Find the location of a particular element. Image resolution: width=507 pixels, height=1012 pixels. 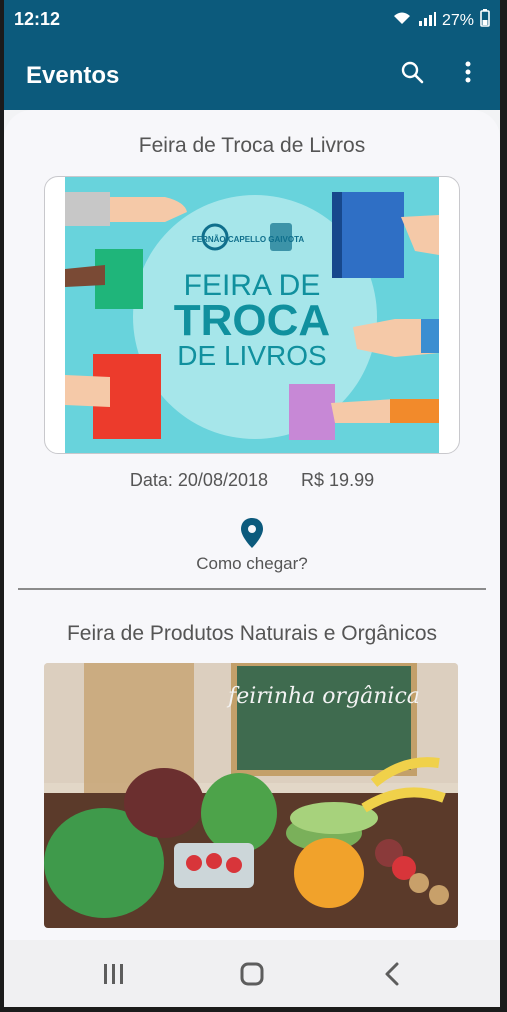

signal-icon is located at coordinates (427, 20).